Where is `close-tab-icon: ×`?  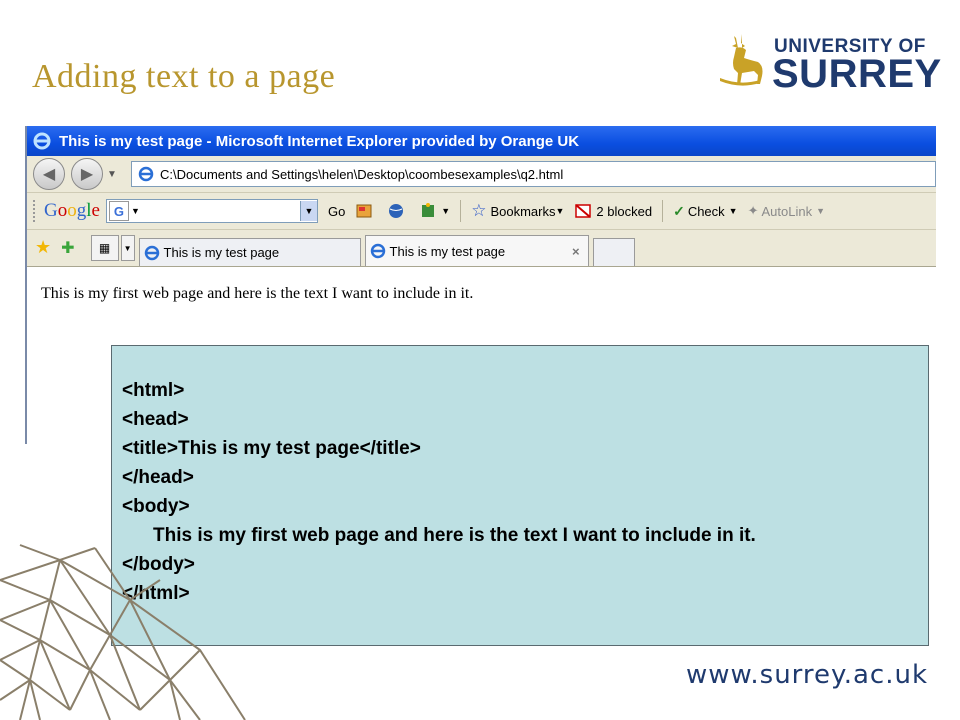 close-tab-icon: × is located at coordinates (576, 251).